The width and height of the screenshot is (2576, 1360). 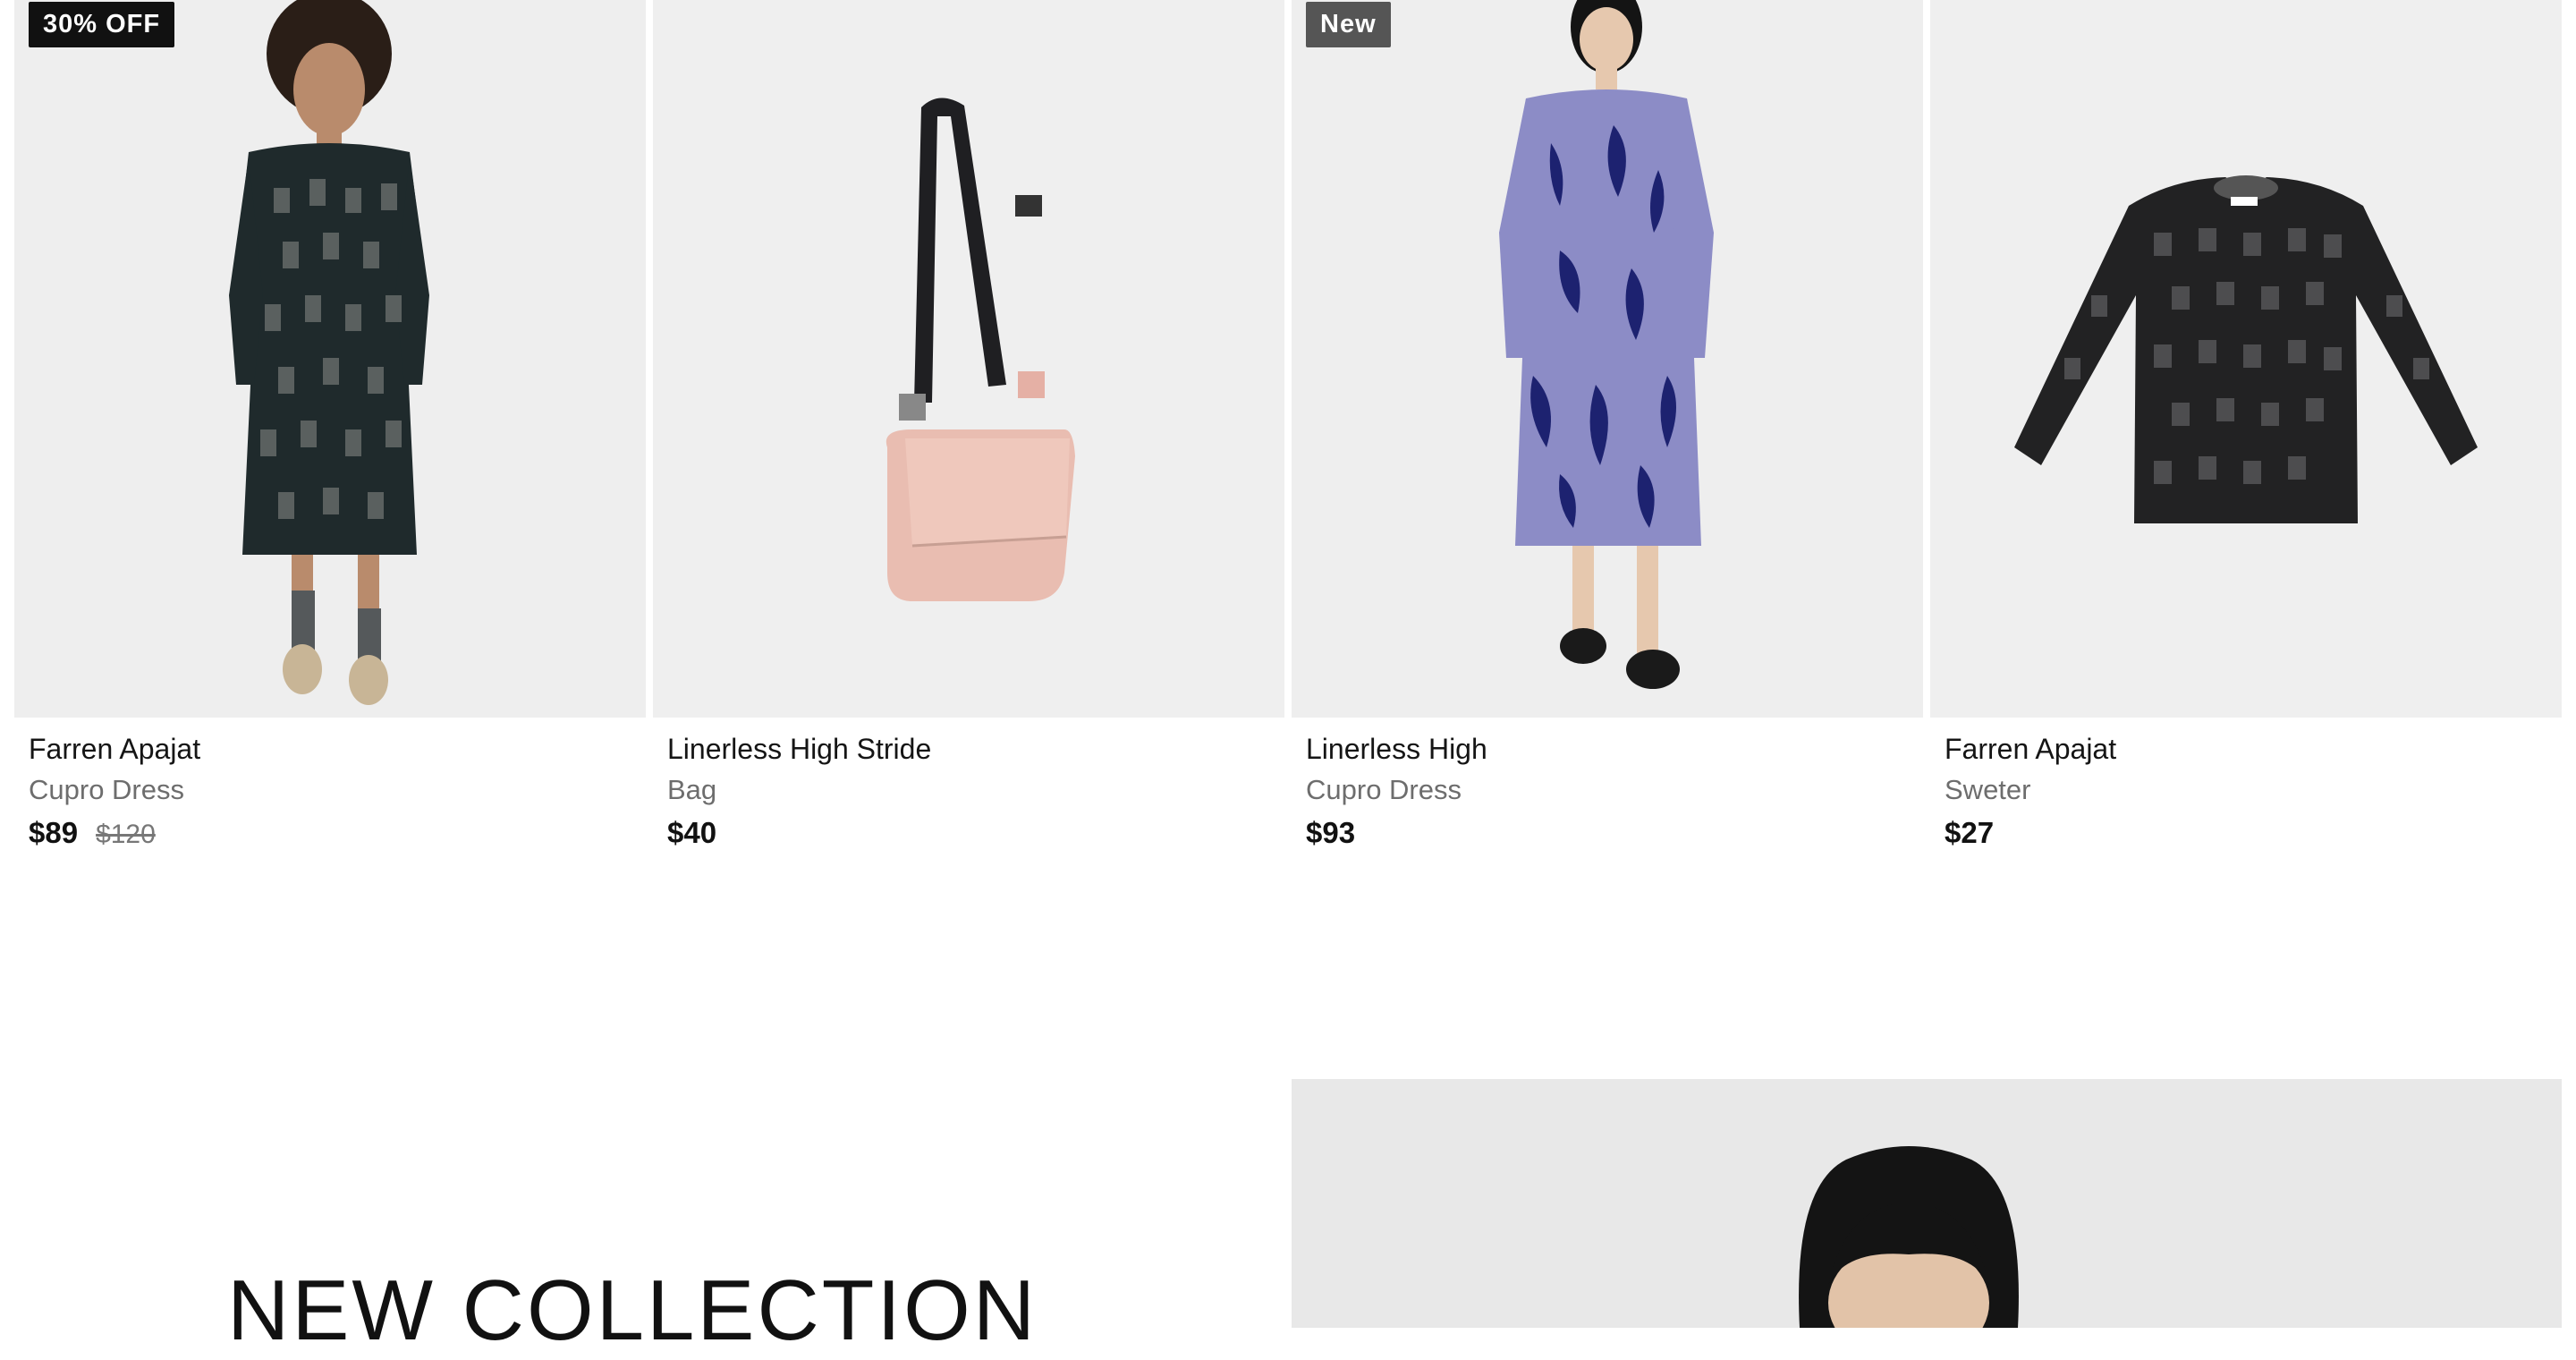 What do you see at coordinates (1607, 789) in the screenshot?
I see `product-info: Linerless High Cupro Dress $93` at bounding box center [1607, 789].